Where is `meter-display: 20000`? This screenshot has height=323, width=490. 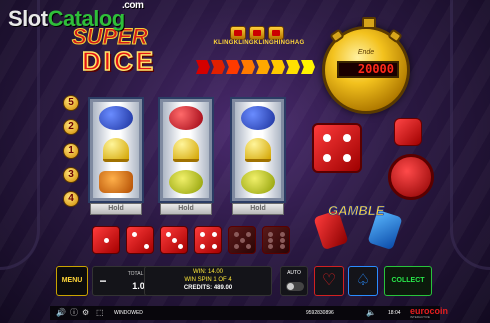
meter-display: 20000 is located at coordinates (368, 69).